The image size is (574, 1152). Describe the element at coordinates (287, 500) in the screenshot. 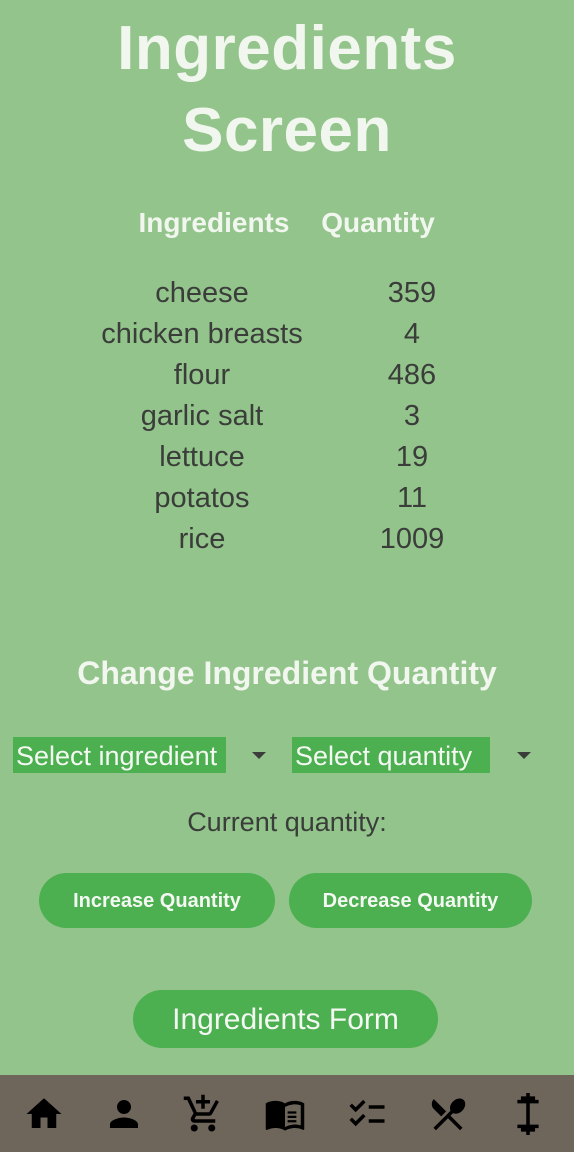

I see `table-row: potatos 11` at that location.